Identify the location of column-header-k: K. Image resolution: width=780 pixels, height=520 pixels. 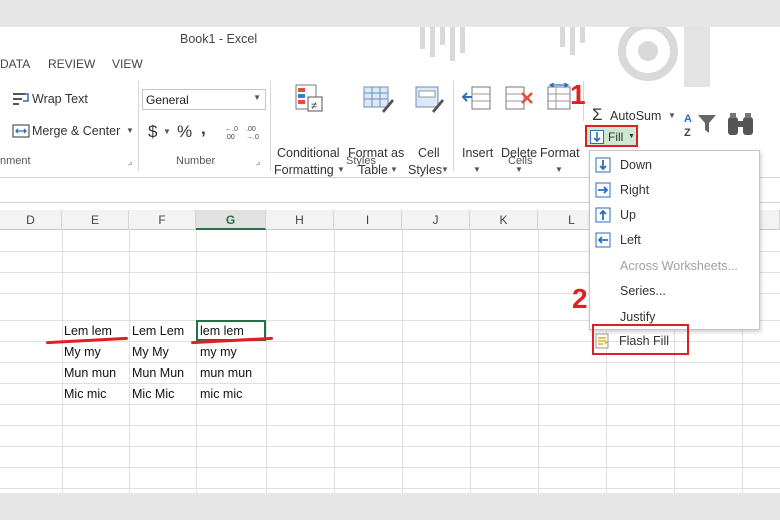
(504, 220).